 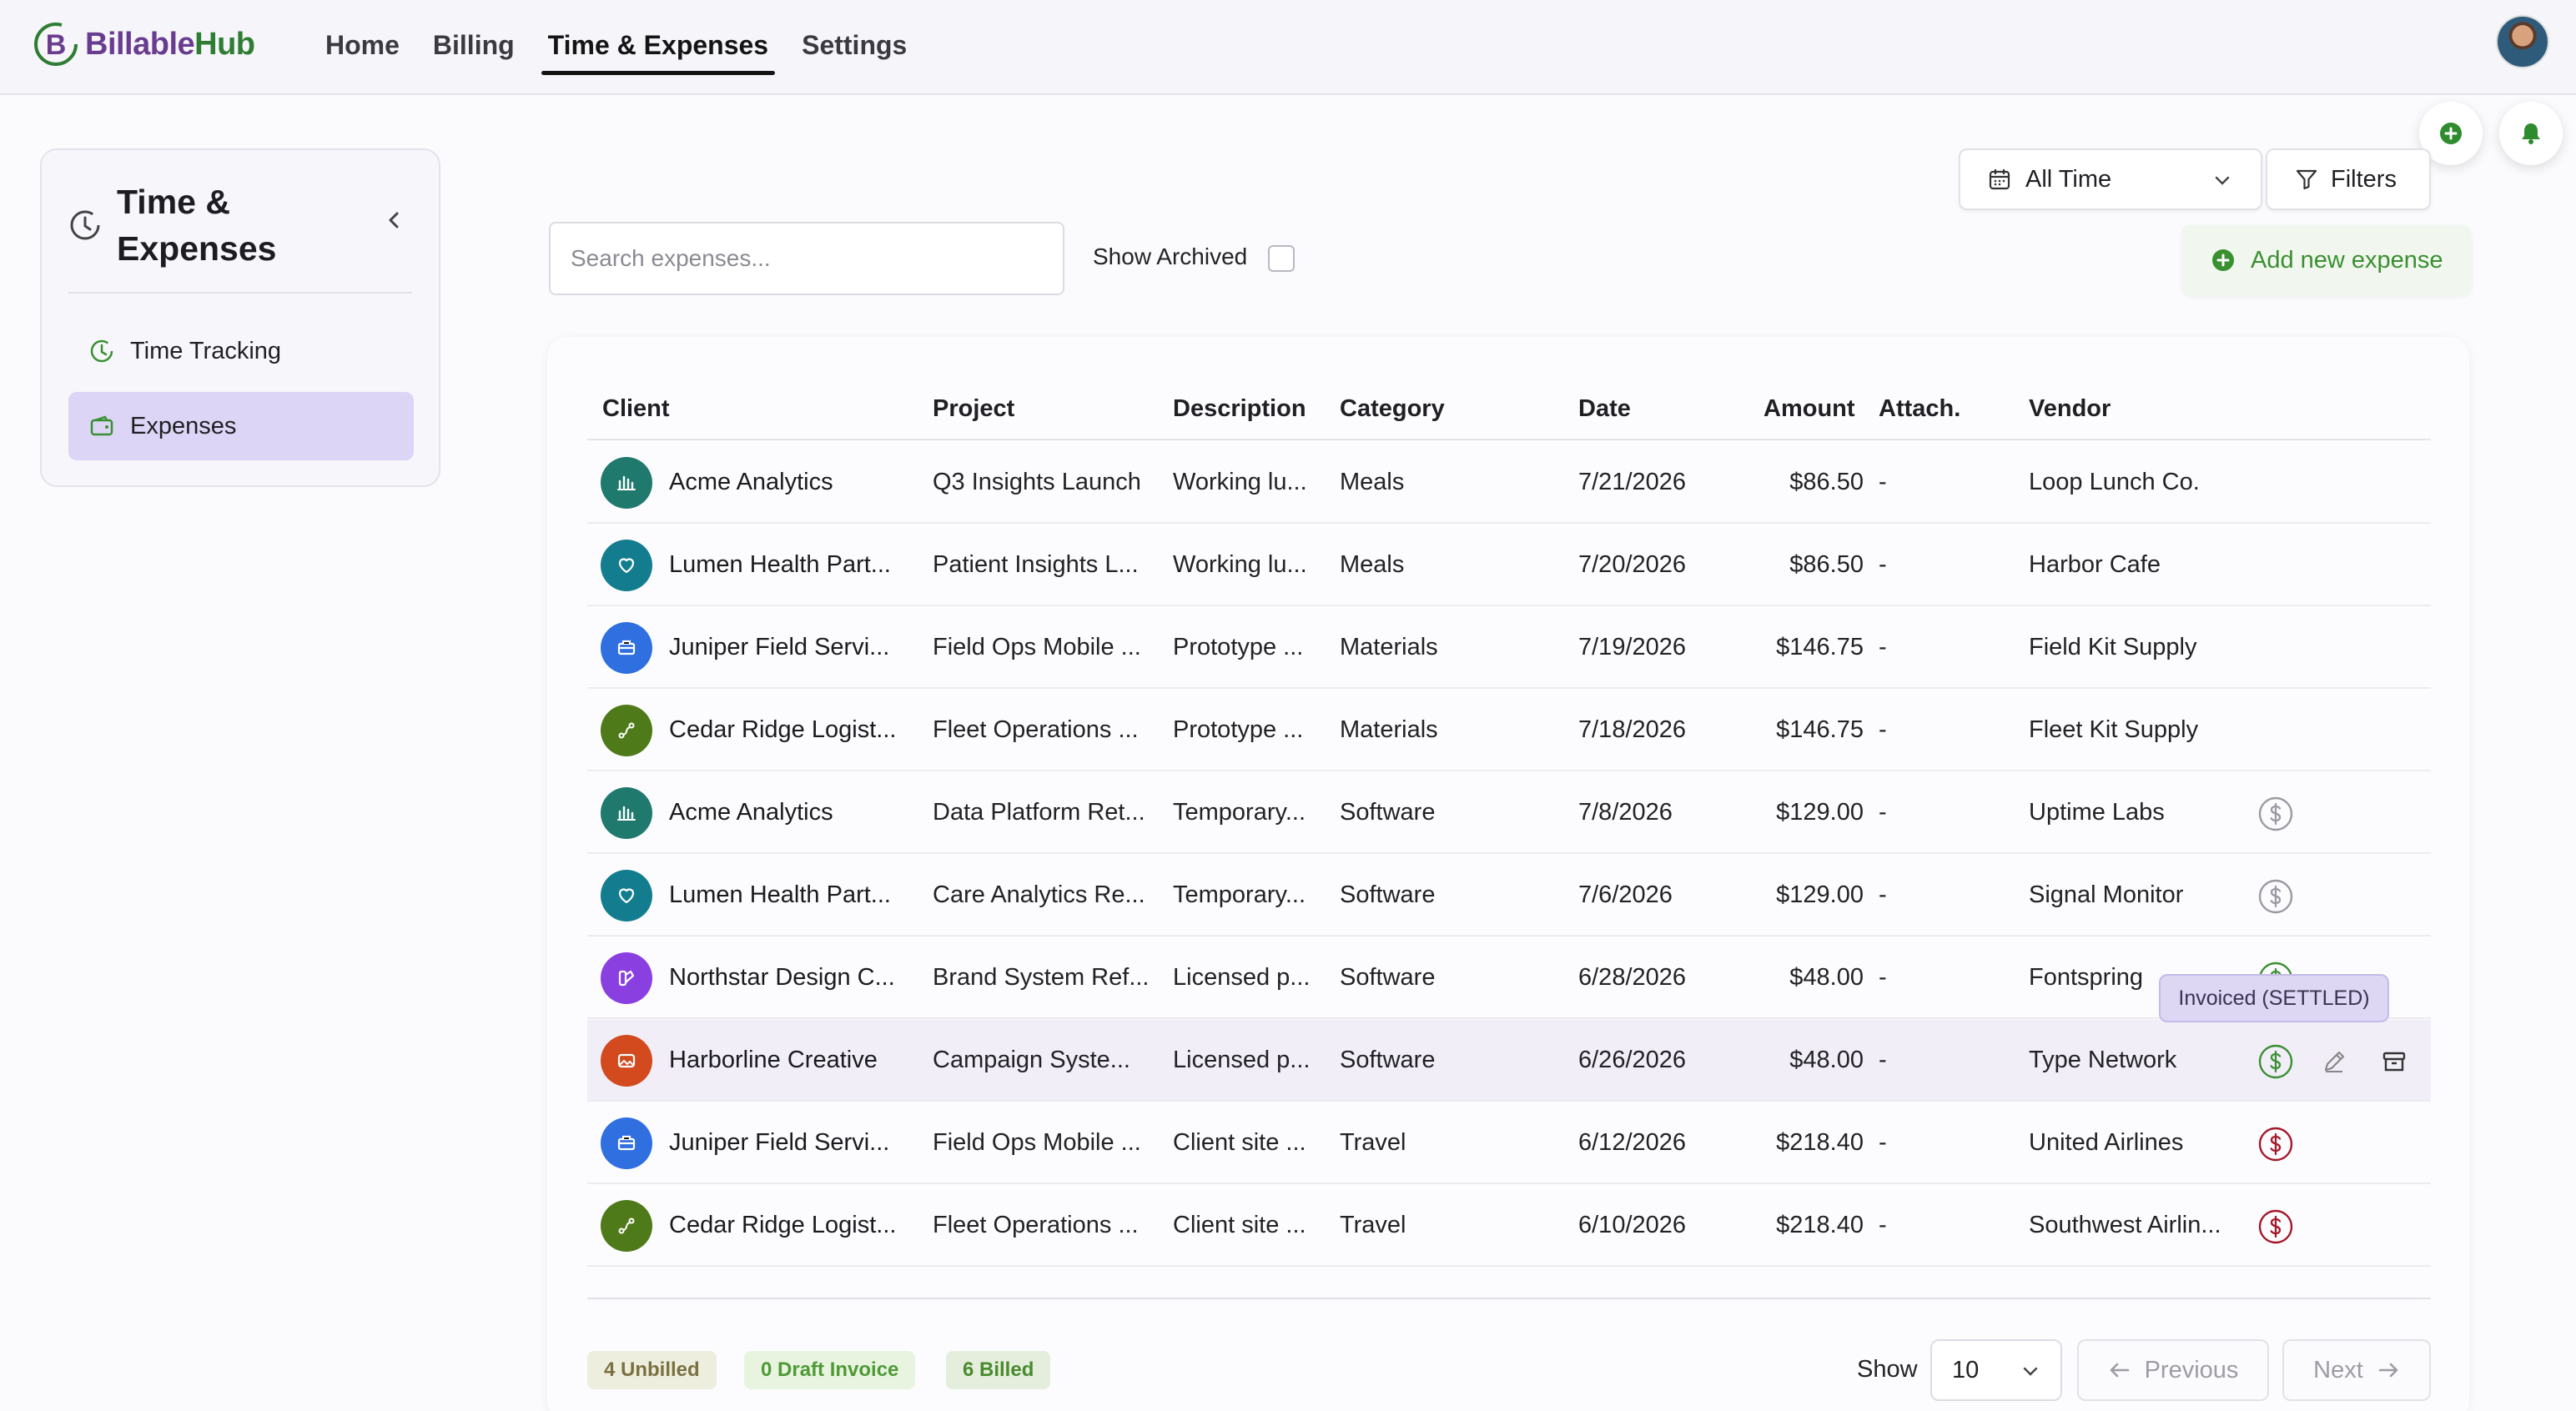 What do you see at coordinates (773, 1060) in the screenshot?
I see `client-name: Harborline Creative` at bounding box center [773, 1060].